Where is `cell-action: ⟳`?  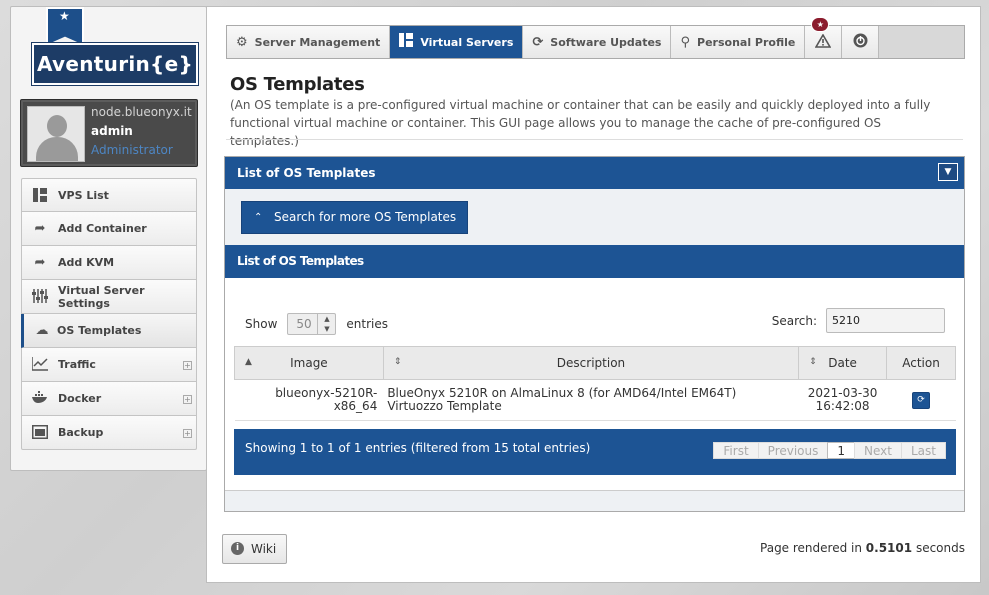
cell-action: ⟳ is located at coordinates (921, 400).